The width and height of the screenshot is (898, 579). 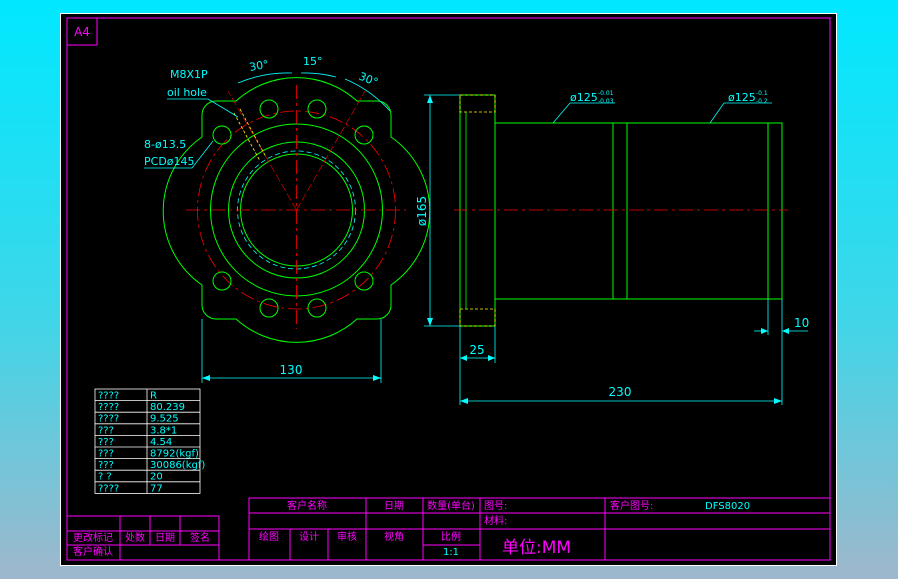 I want to click on tb-part-no: 图号:, so click(x=495, y=506).